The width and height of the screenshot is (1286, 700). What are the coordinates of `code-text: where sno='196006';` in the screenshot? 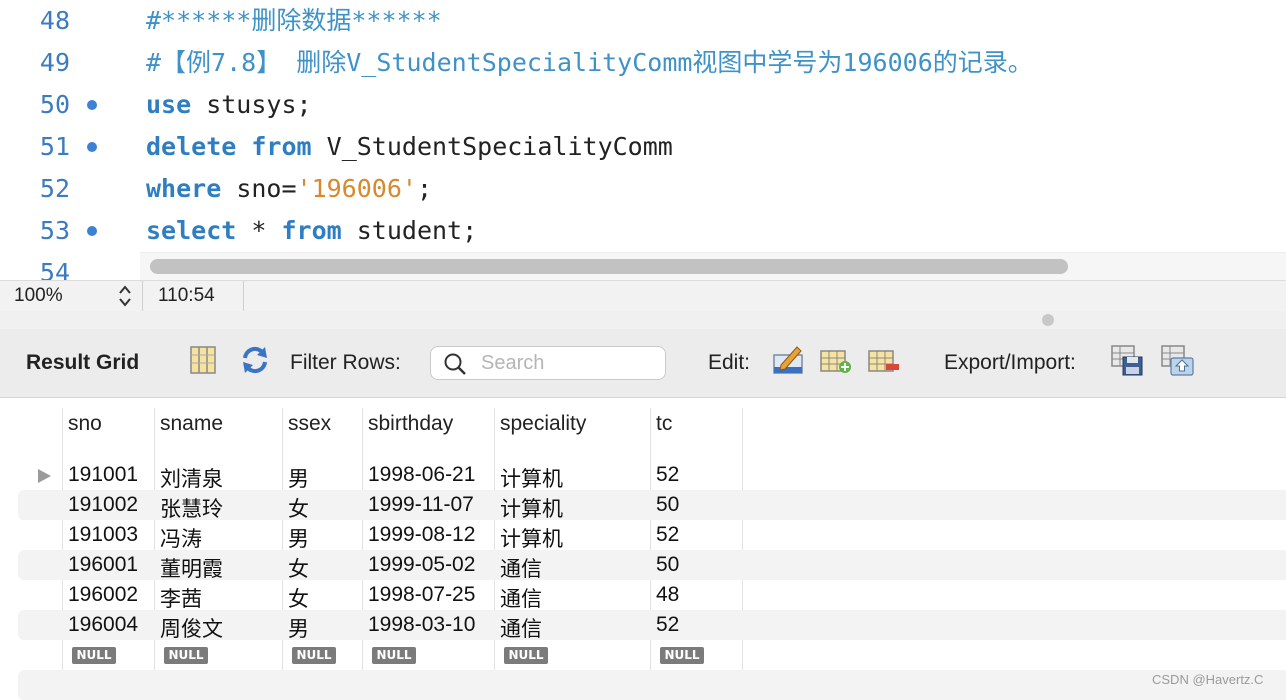 It's located at (289, 189).